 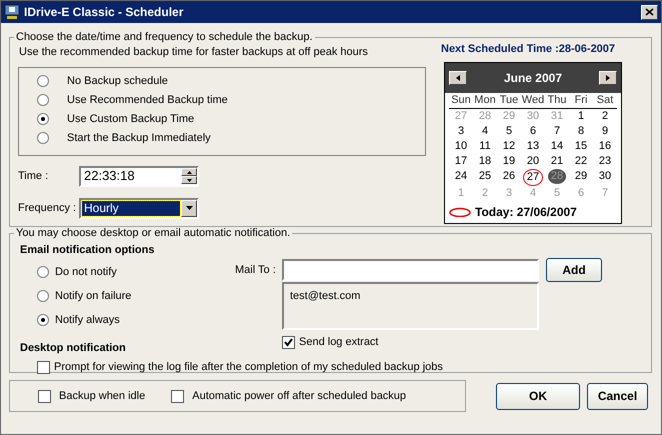 What do you see at coordinates (461, 131) in the screenshot?
I see `calendar-day: 3` at bounding box center [461, 131].